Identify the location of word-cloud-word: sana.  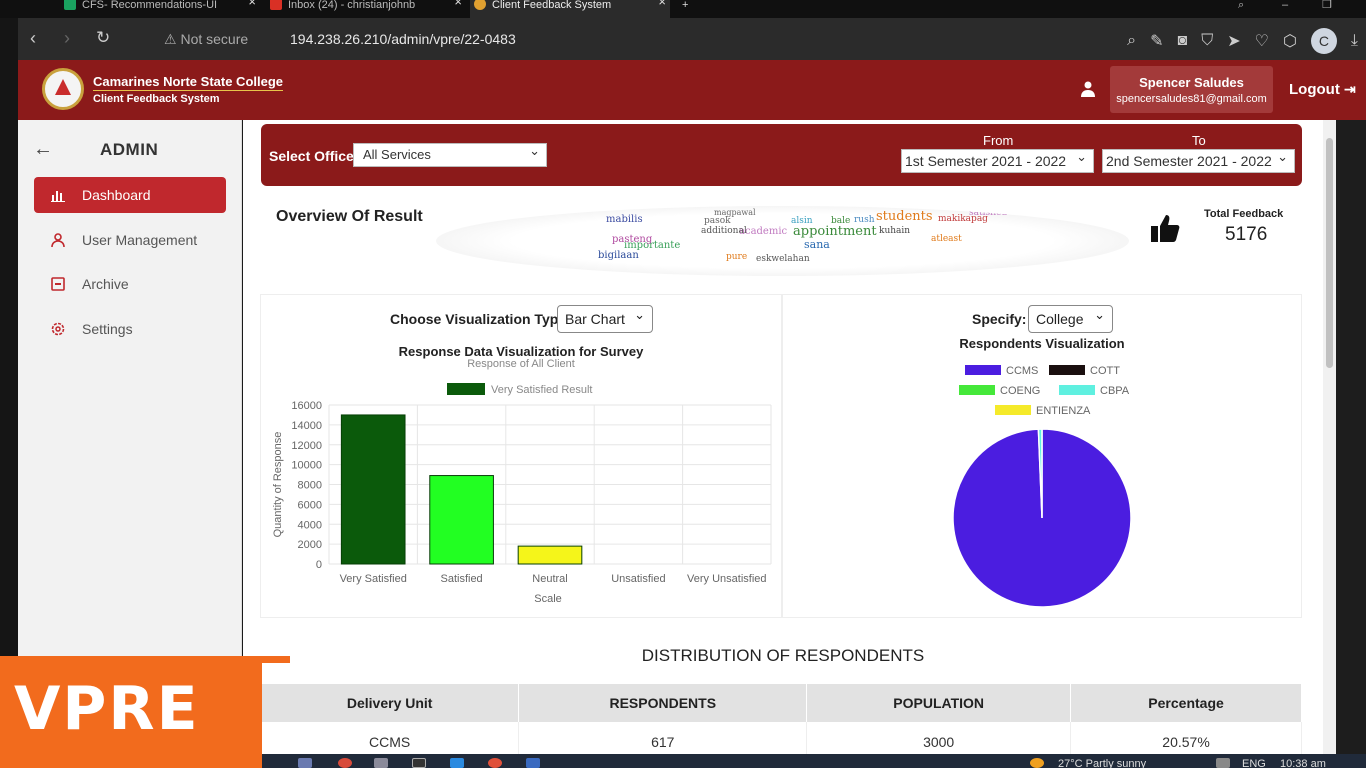
(817, 244).